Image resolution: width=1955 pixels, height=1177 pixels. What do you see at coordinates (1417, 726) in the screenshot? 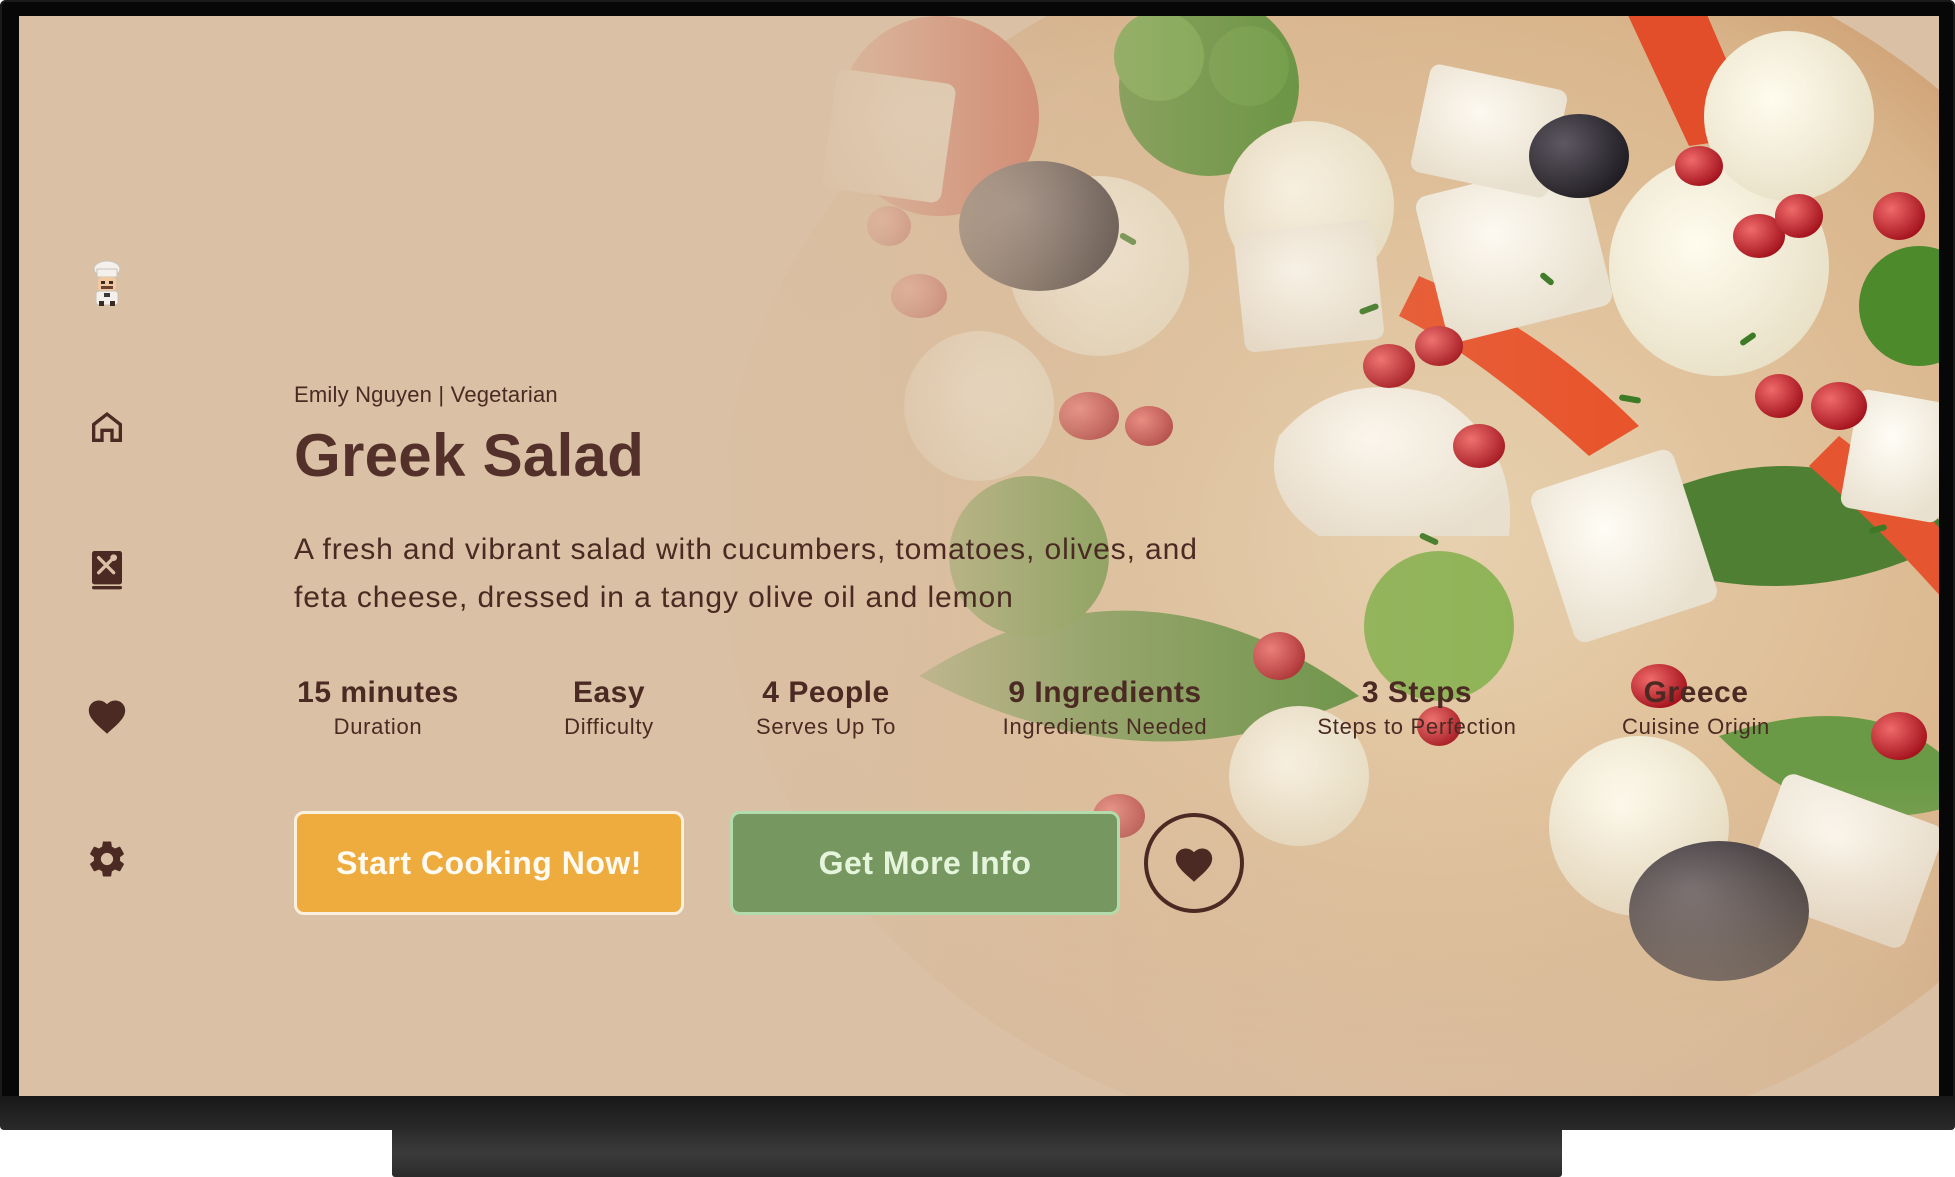
I see `stat-label: Steps to Perfection` at bounding box center [1417, 726].